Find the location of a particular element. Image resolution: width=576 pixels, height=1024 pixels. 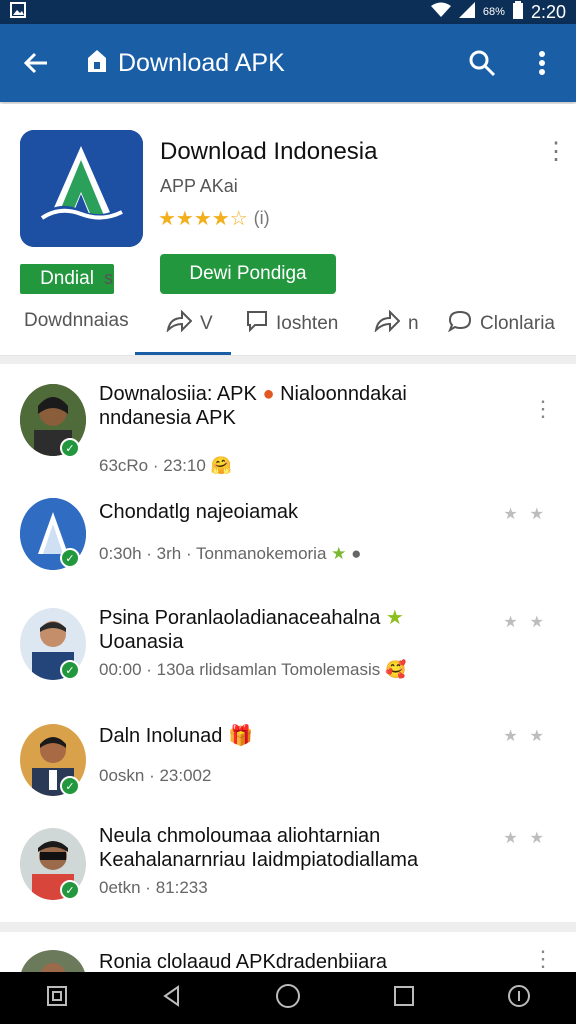

tab-bar: Dowdnnaias V Ioshten n Clonlaria is located at coordinates (288, 330).